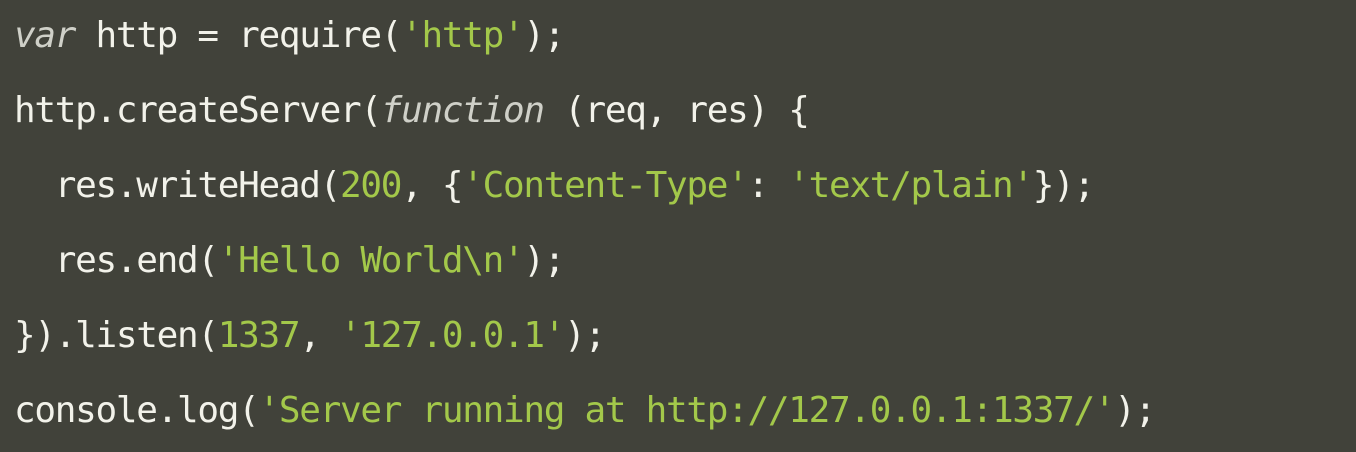  What do you see at coordinates (768, 185) in the screenshot?
I see `code-token: :` at bounding box center [768, 185].